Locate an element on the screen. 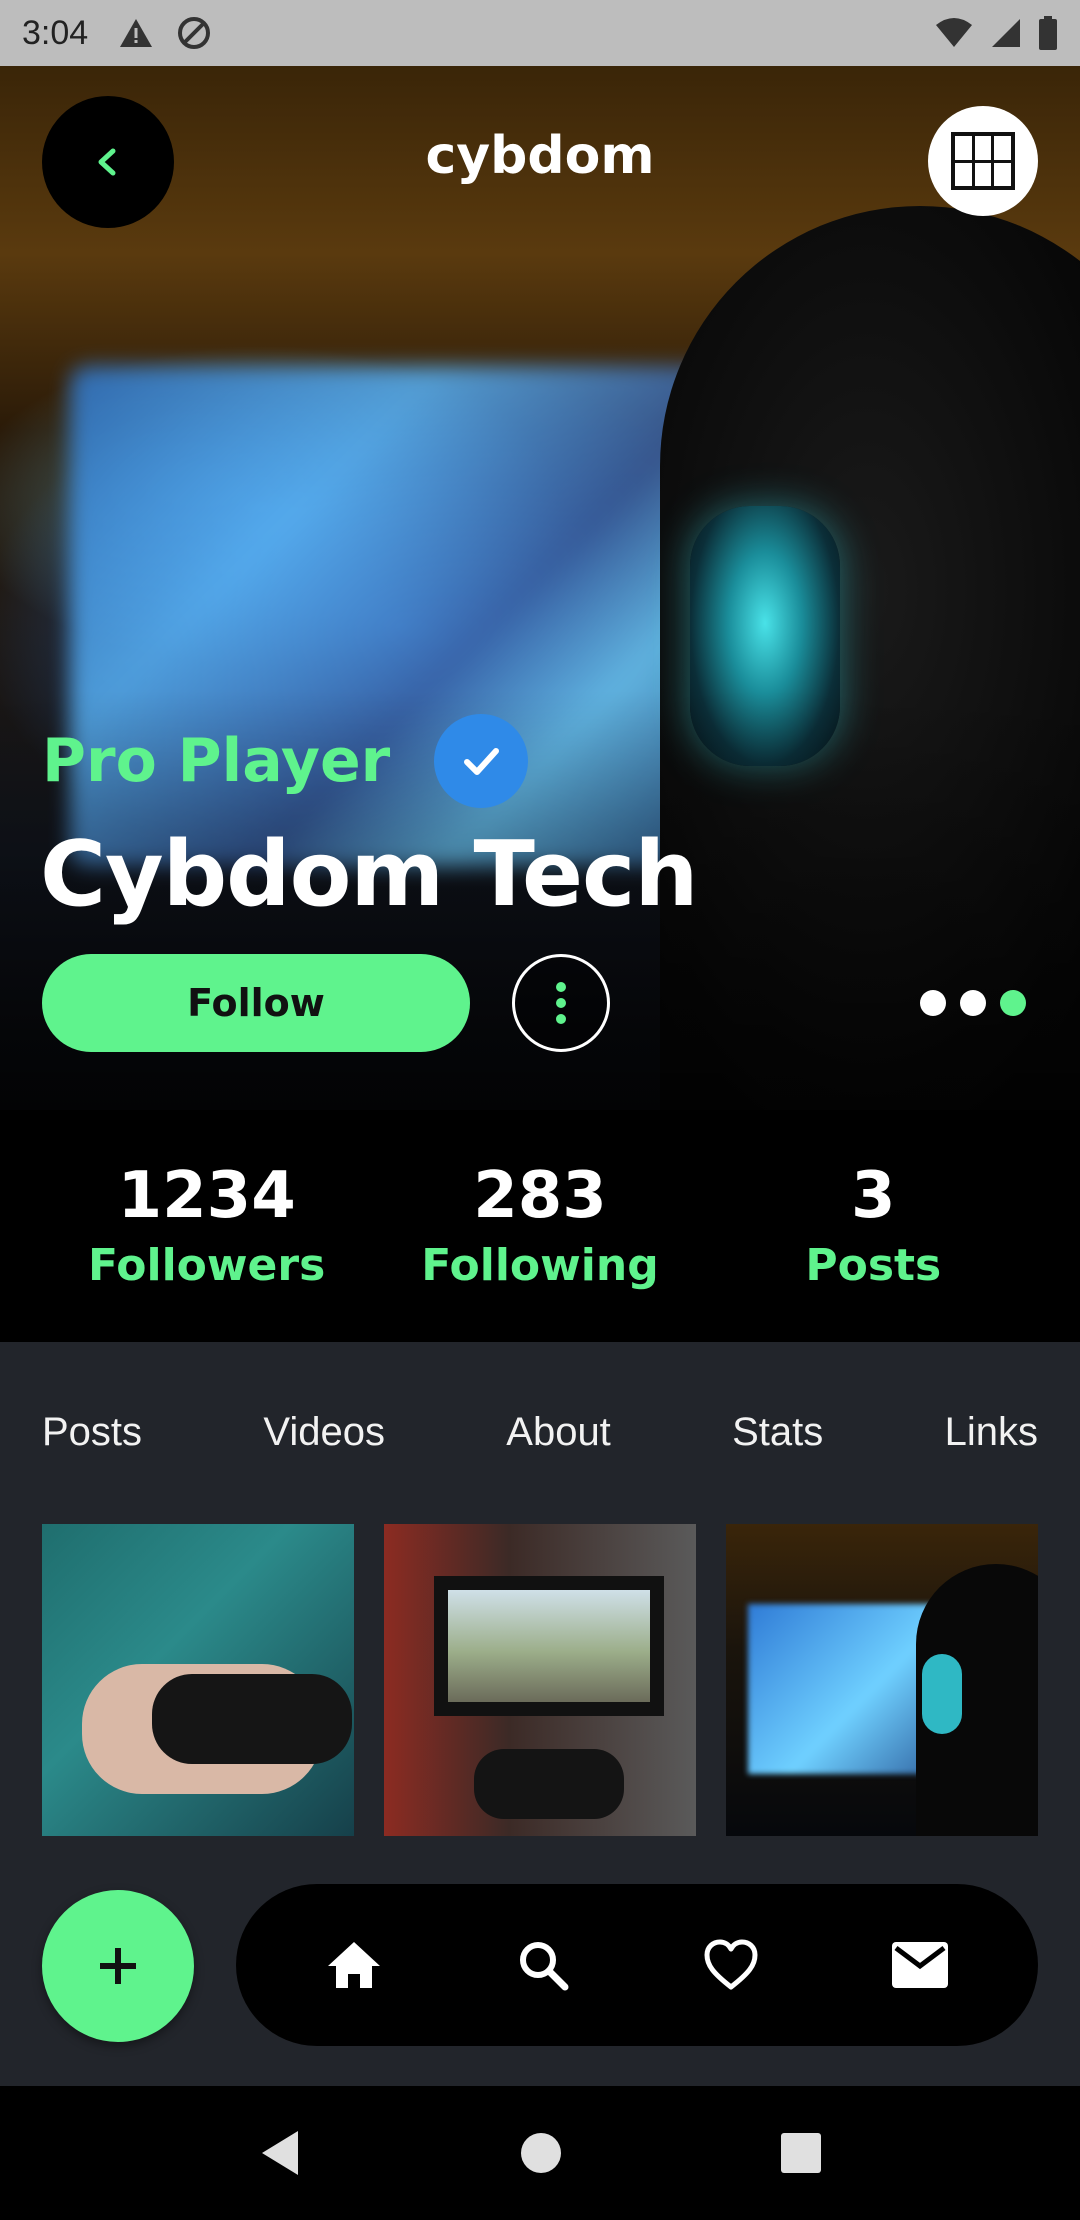 The height and width of the screenshot is (2220, 1080). nav-home is located at coordinates (354, 1965).